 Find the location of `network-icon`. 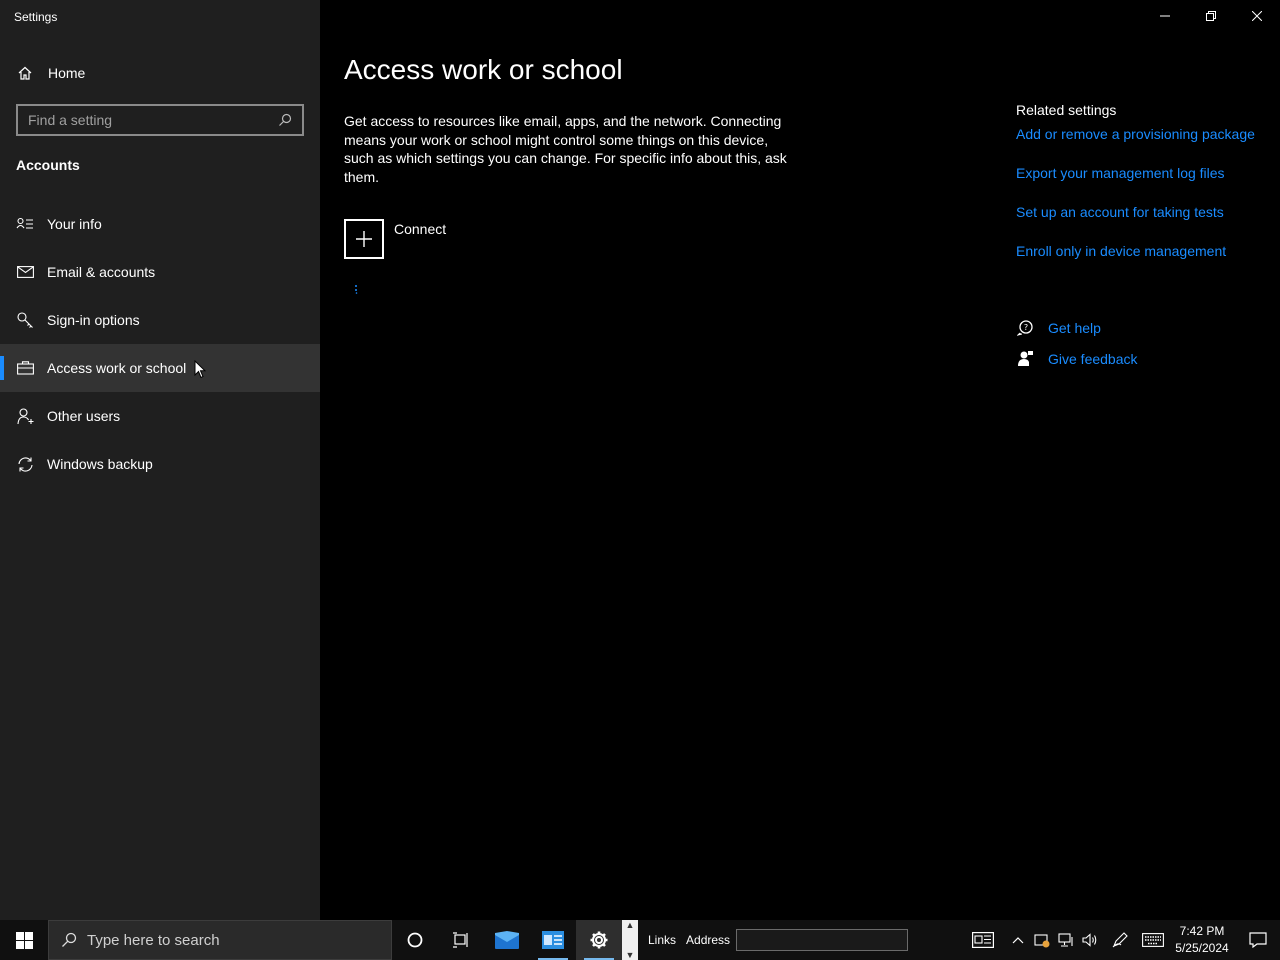

network-icon is located at coordinates (1065, 940).